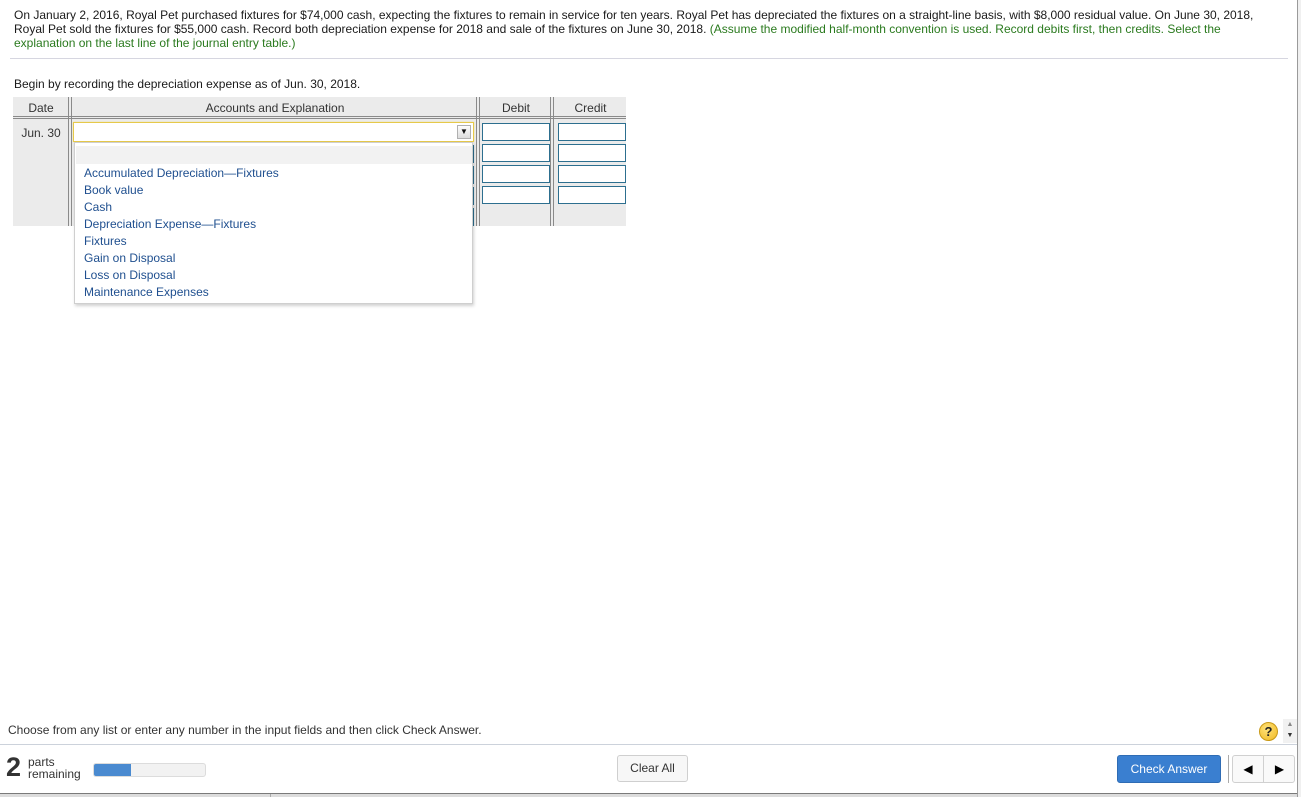 This screenshot has width=1301, height=797. Describe the element at coordinates (590, 108) in the screenshot. I see `header-credit: Credit` at that location.